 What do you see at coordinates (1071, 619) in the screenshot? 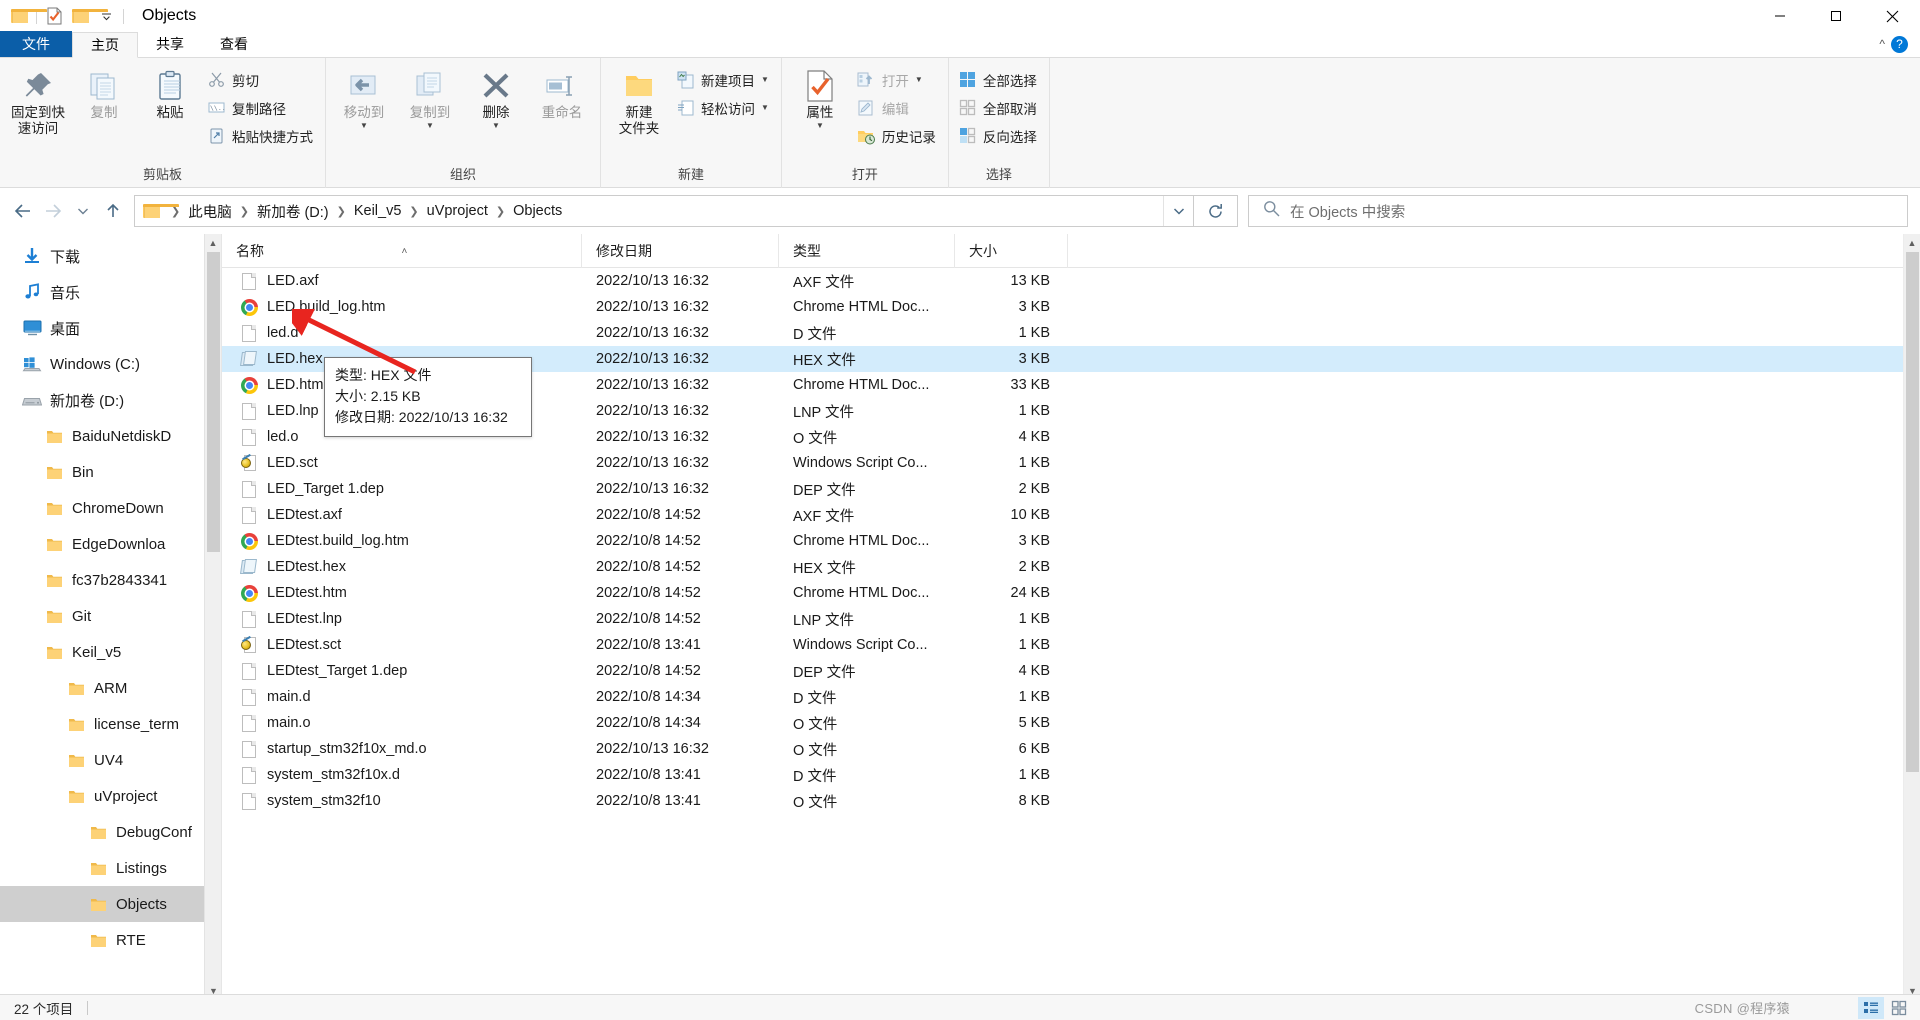
I see `table-row: LEDtest.lnp 2022/10/8 14:52 LNP 文件 1 KB` at bounding box center [1071, 619].